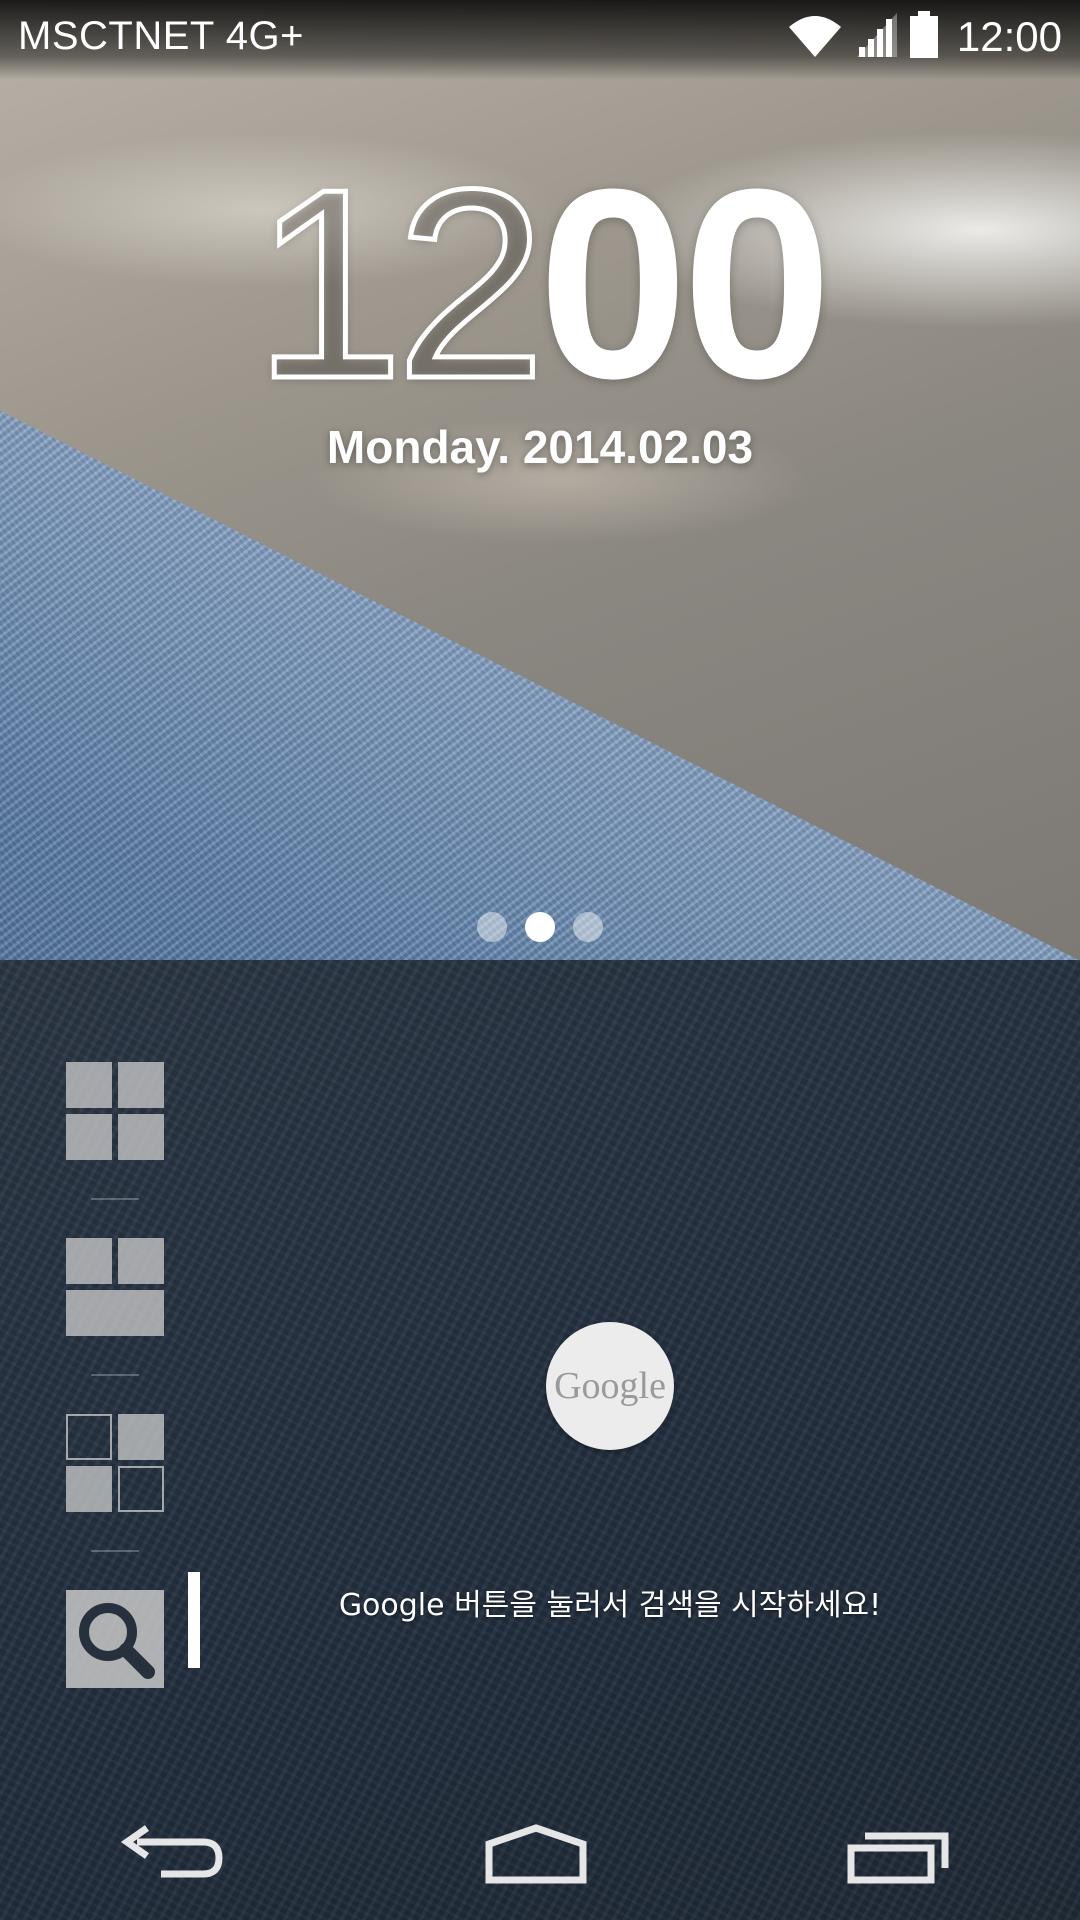 The height and width of the screenshot is (1920, 1080). I want to click on page-indicator, so click(540, 927).